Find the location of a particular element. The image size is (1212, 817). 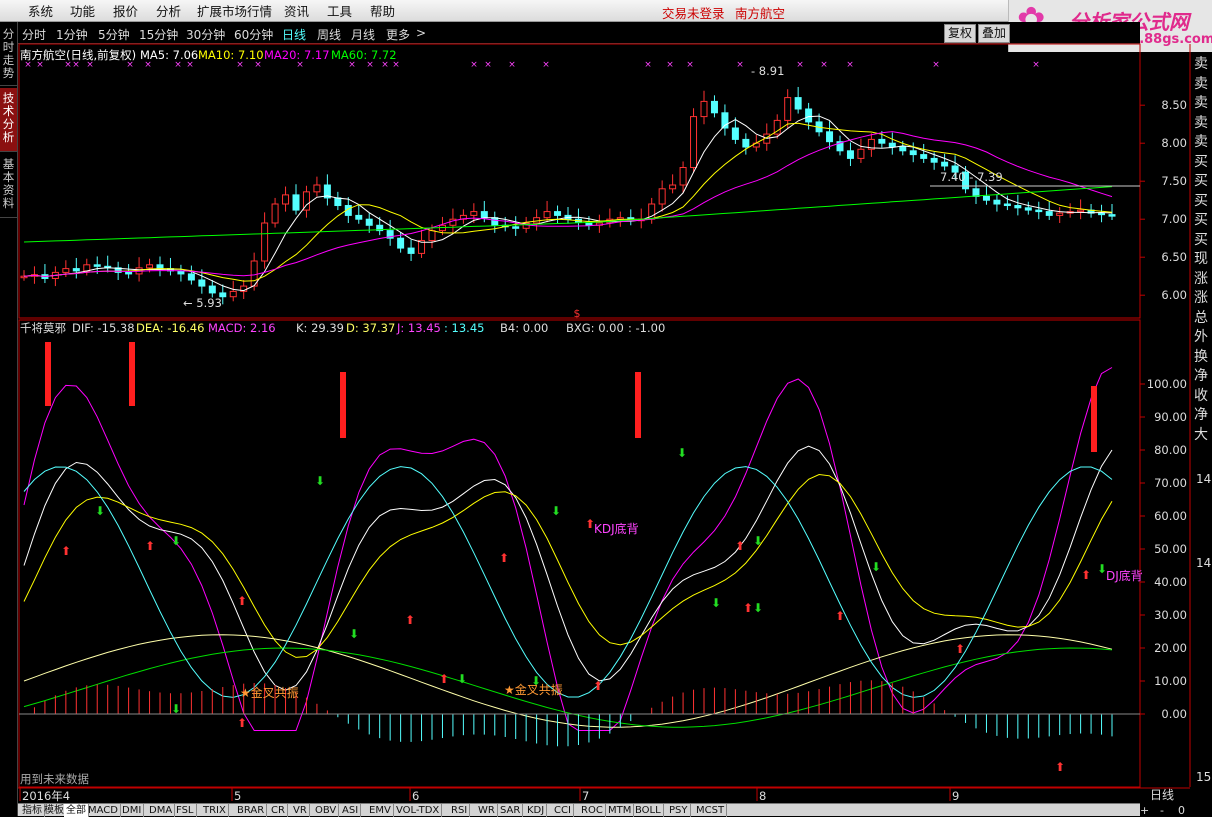

d-value: D: 37.37 is located at coordinates (370, 328).